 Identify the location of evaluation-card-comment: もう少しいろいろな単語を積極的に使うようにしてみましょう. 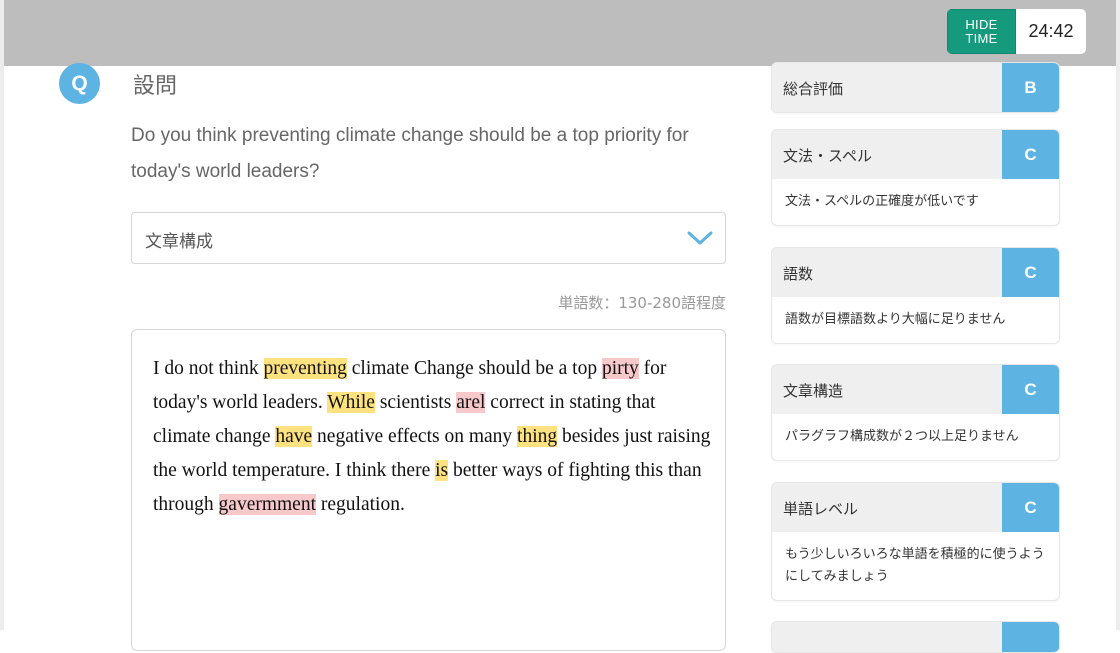
(915, 565).